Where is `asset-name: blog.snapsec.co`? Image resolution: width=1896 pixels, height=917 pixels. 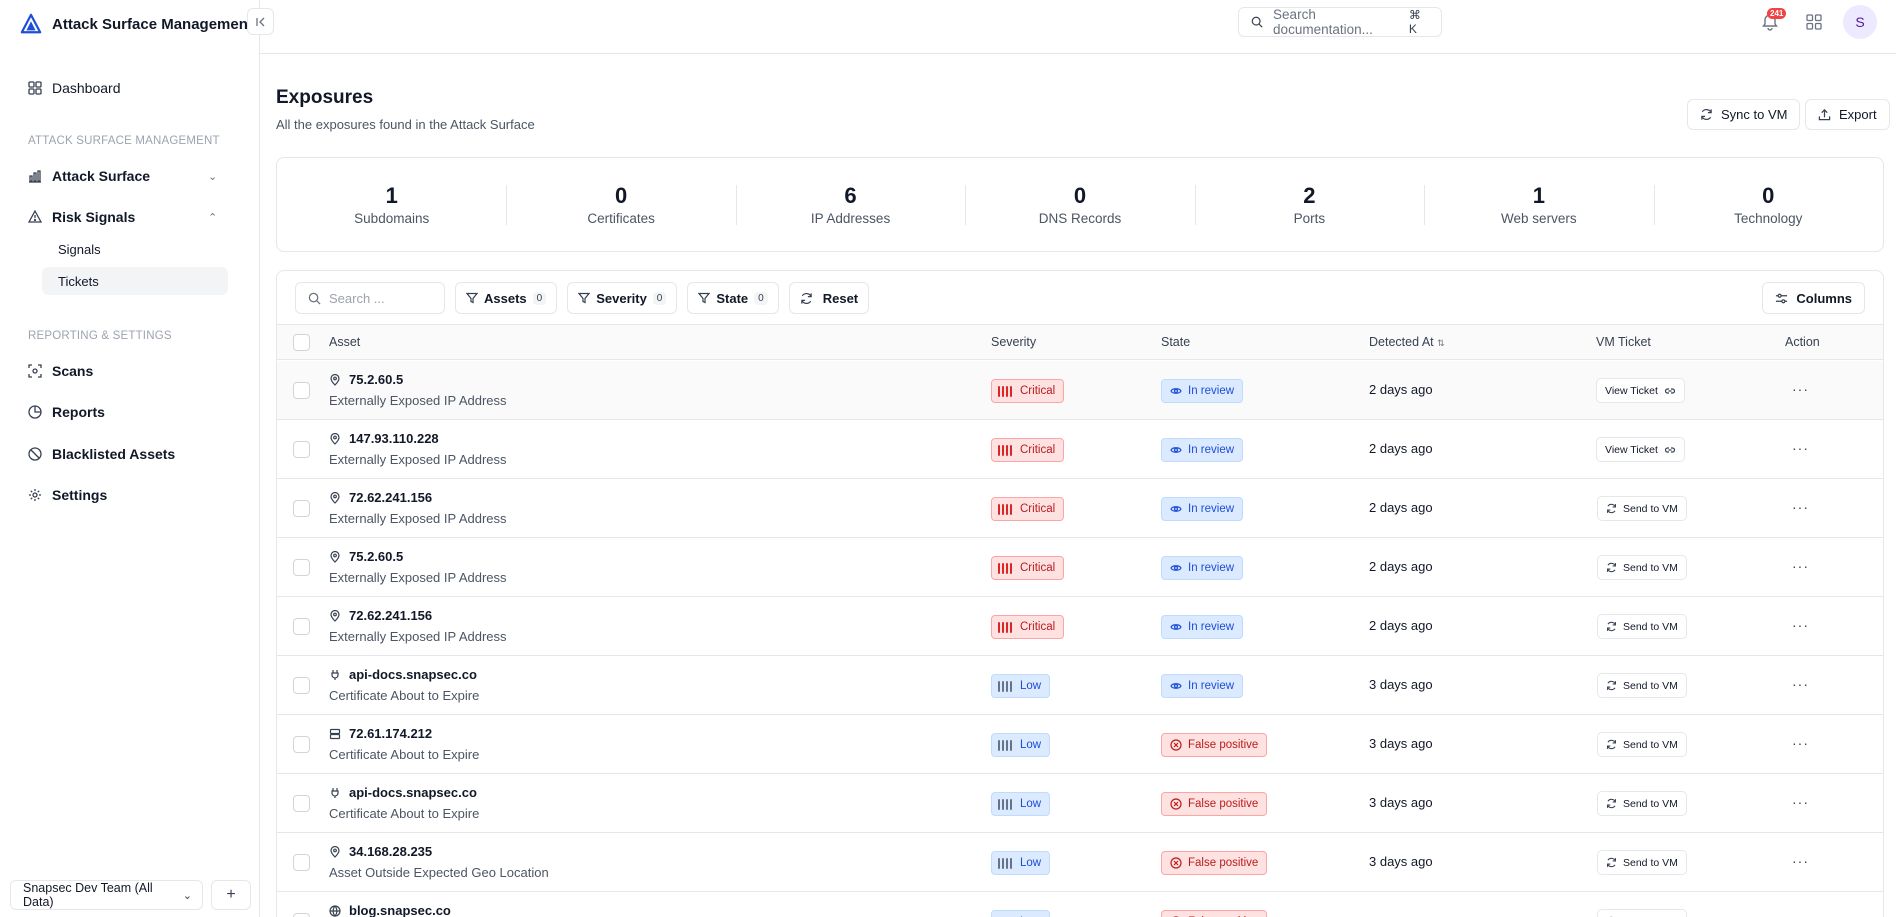 asset-name: blog.snapsec.co is located at coordinates (390, 910).